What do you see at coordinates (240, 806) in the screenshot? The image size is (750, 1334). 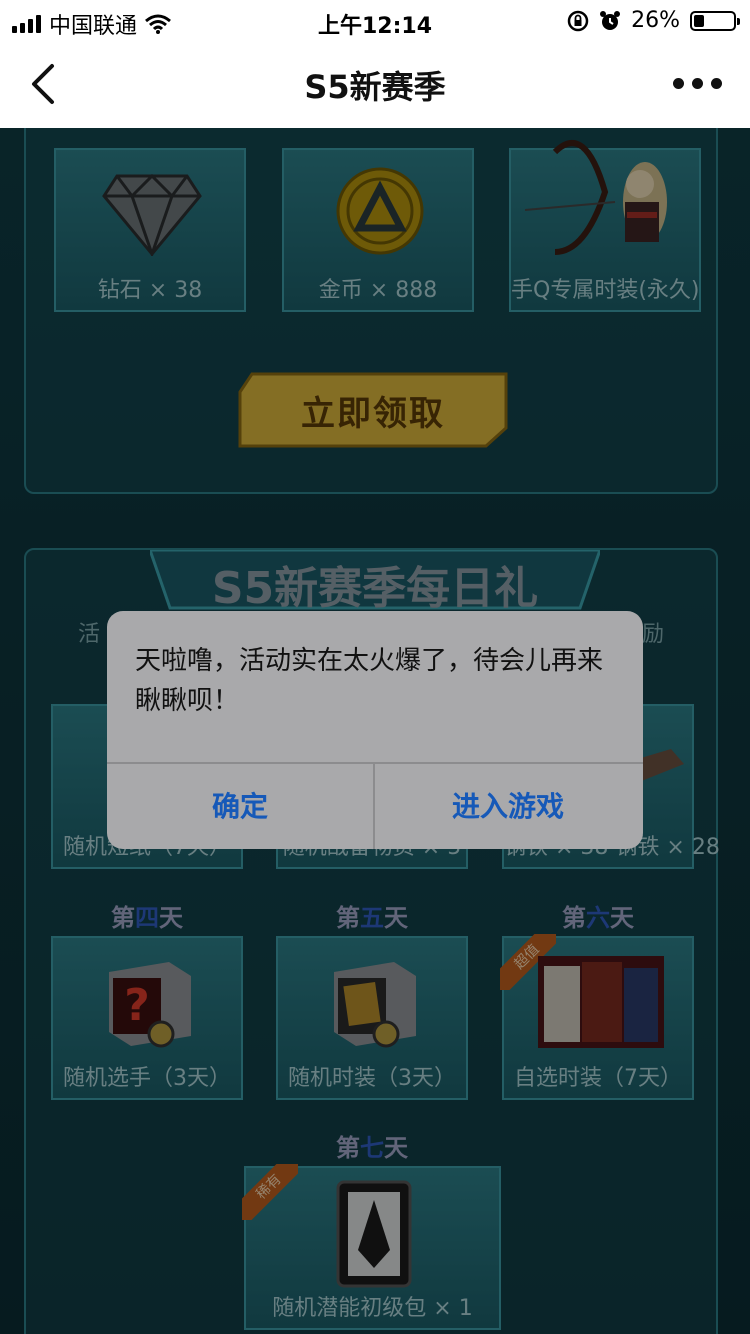 I see `confirm-button: 确定` at bounding box center [240, 806].